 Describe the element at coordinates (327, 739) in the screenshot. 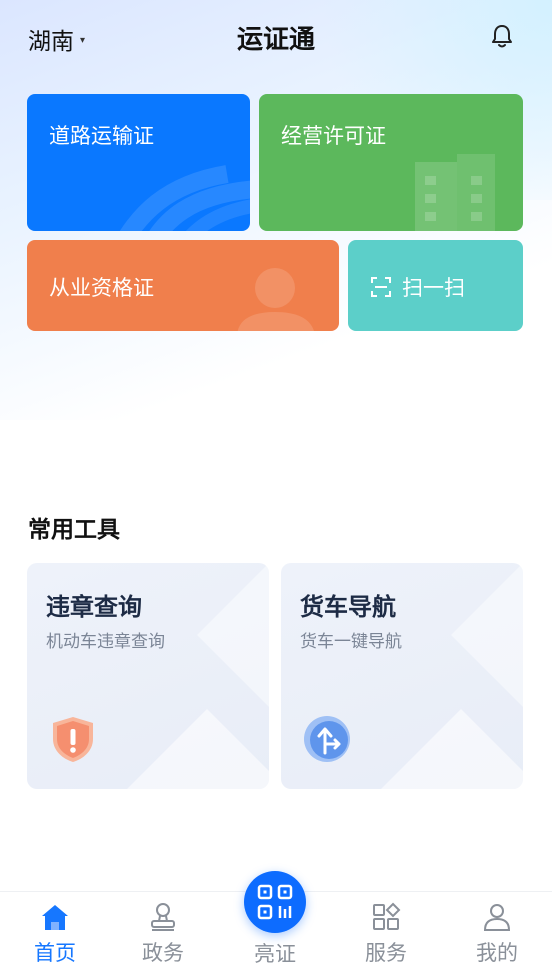

I see `navigation-icon` at that location.